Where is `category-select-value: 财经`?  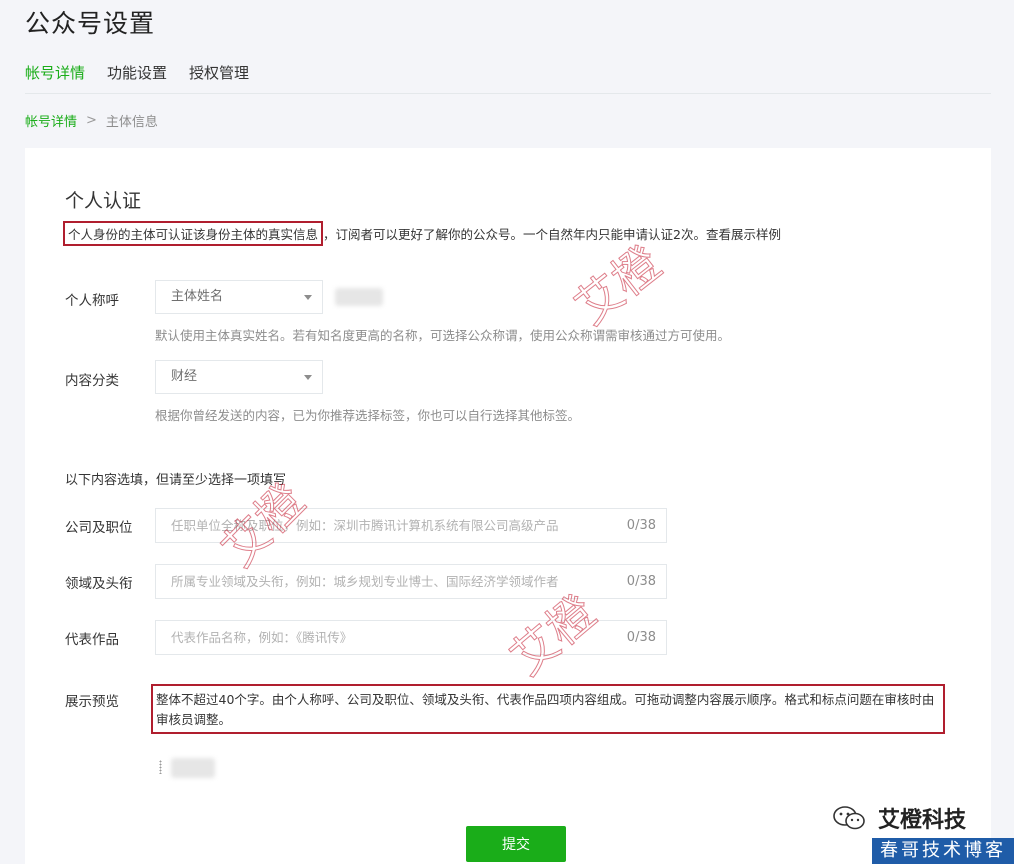 category-select-value: 财经 is located at coordinates (184, 376).